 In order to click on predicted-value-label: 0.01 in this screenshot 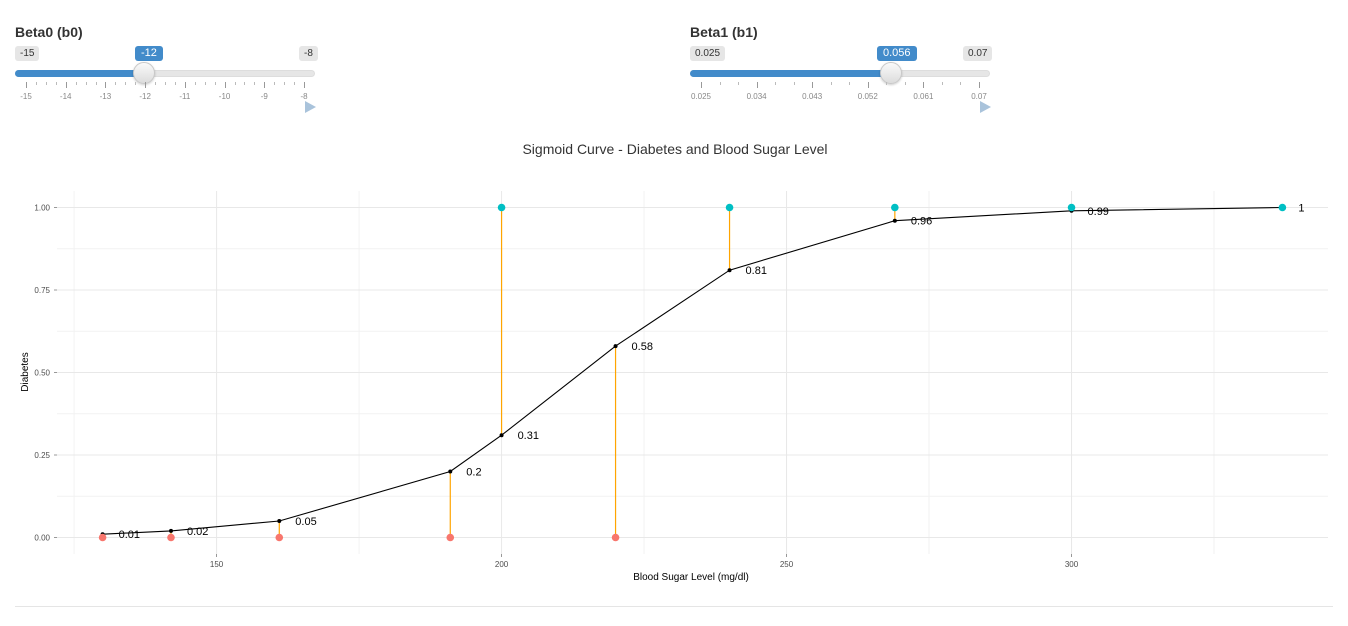, I will do `click(129, 535)`.